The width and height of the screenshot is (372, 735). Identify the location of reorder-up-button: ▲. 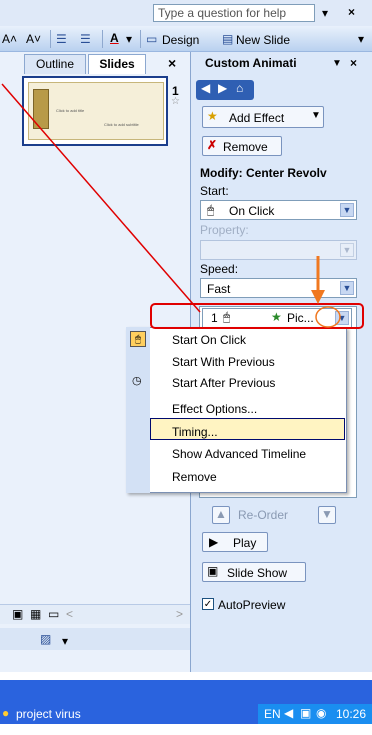
(221, 515).